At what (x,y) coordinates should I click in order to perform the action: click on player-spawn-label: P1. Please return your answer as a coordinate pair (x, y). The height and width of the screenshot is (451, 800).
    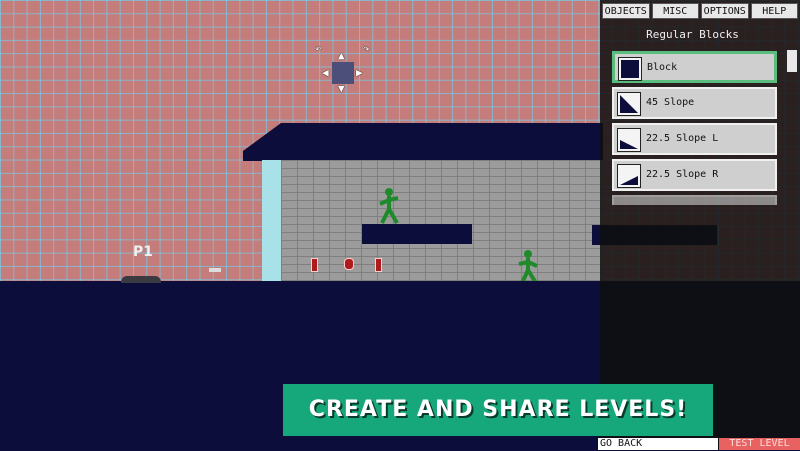
    Looking at the image, I should click on (143, 252).